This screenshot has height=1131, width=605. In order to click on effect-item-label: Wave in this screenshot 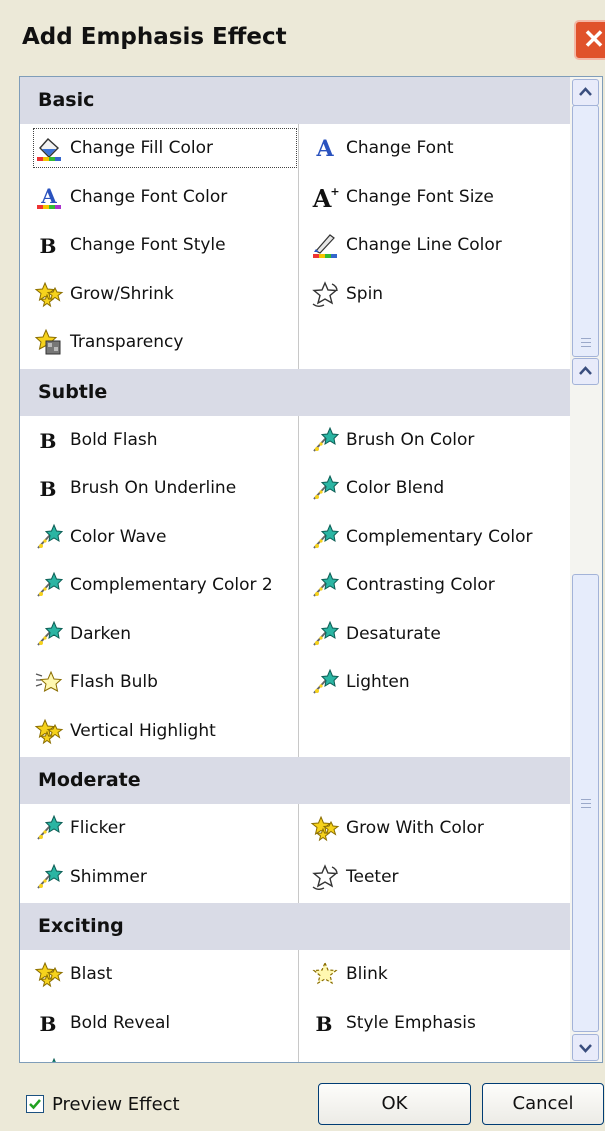, I will do `click(93, 1061)`.